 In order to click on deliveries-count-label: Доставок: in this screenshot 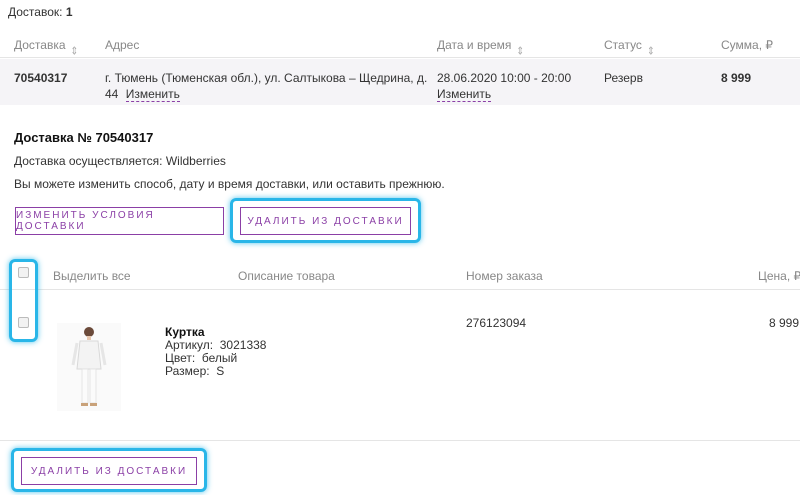, I will do `click(35, 12)`.